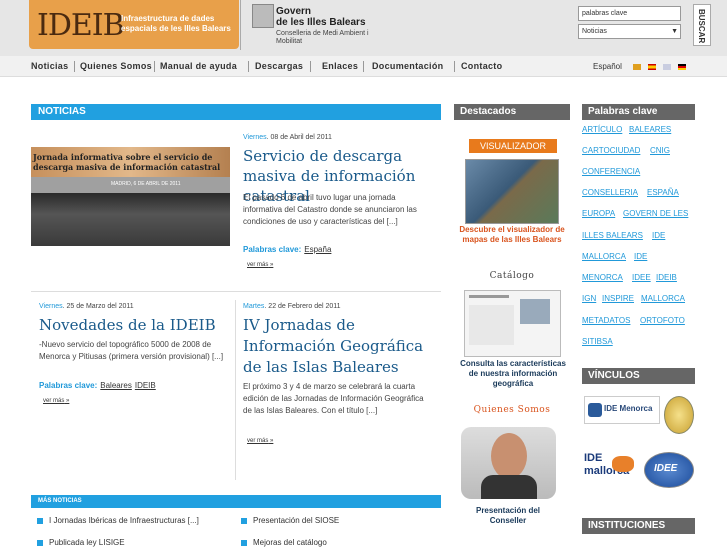  I want to click on news-right-date-text: . 22 de Febrero del 2011, so click(302, 306).